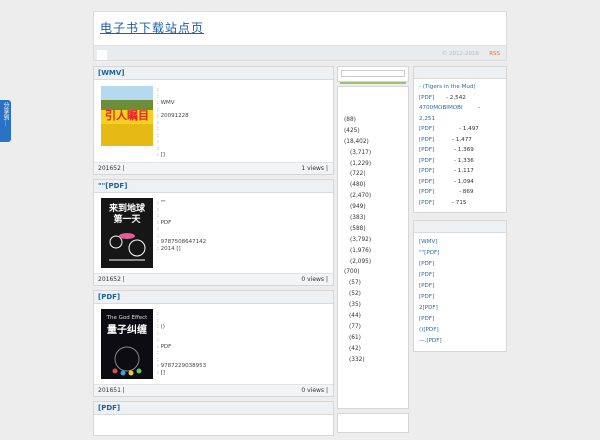  I want to click on category-item: (88), so click(373, 120).